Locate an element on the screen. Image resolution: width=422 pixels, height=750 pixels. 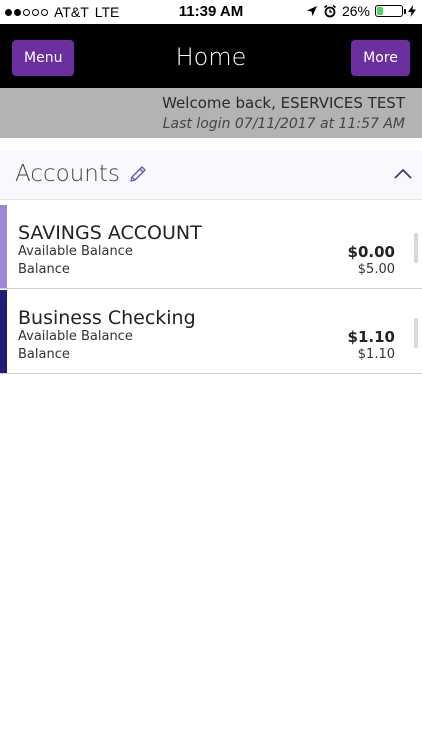
status-bar: AT&T LTE 11:39 AM 26% is located at coordinates (211, 12).